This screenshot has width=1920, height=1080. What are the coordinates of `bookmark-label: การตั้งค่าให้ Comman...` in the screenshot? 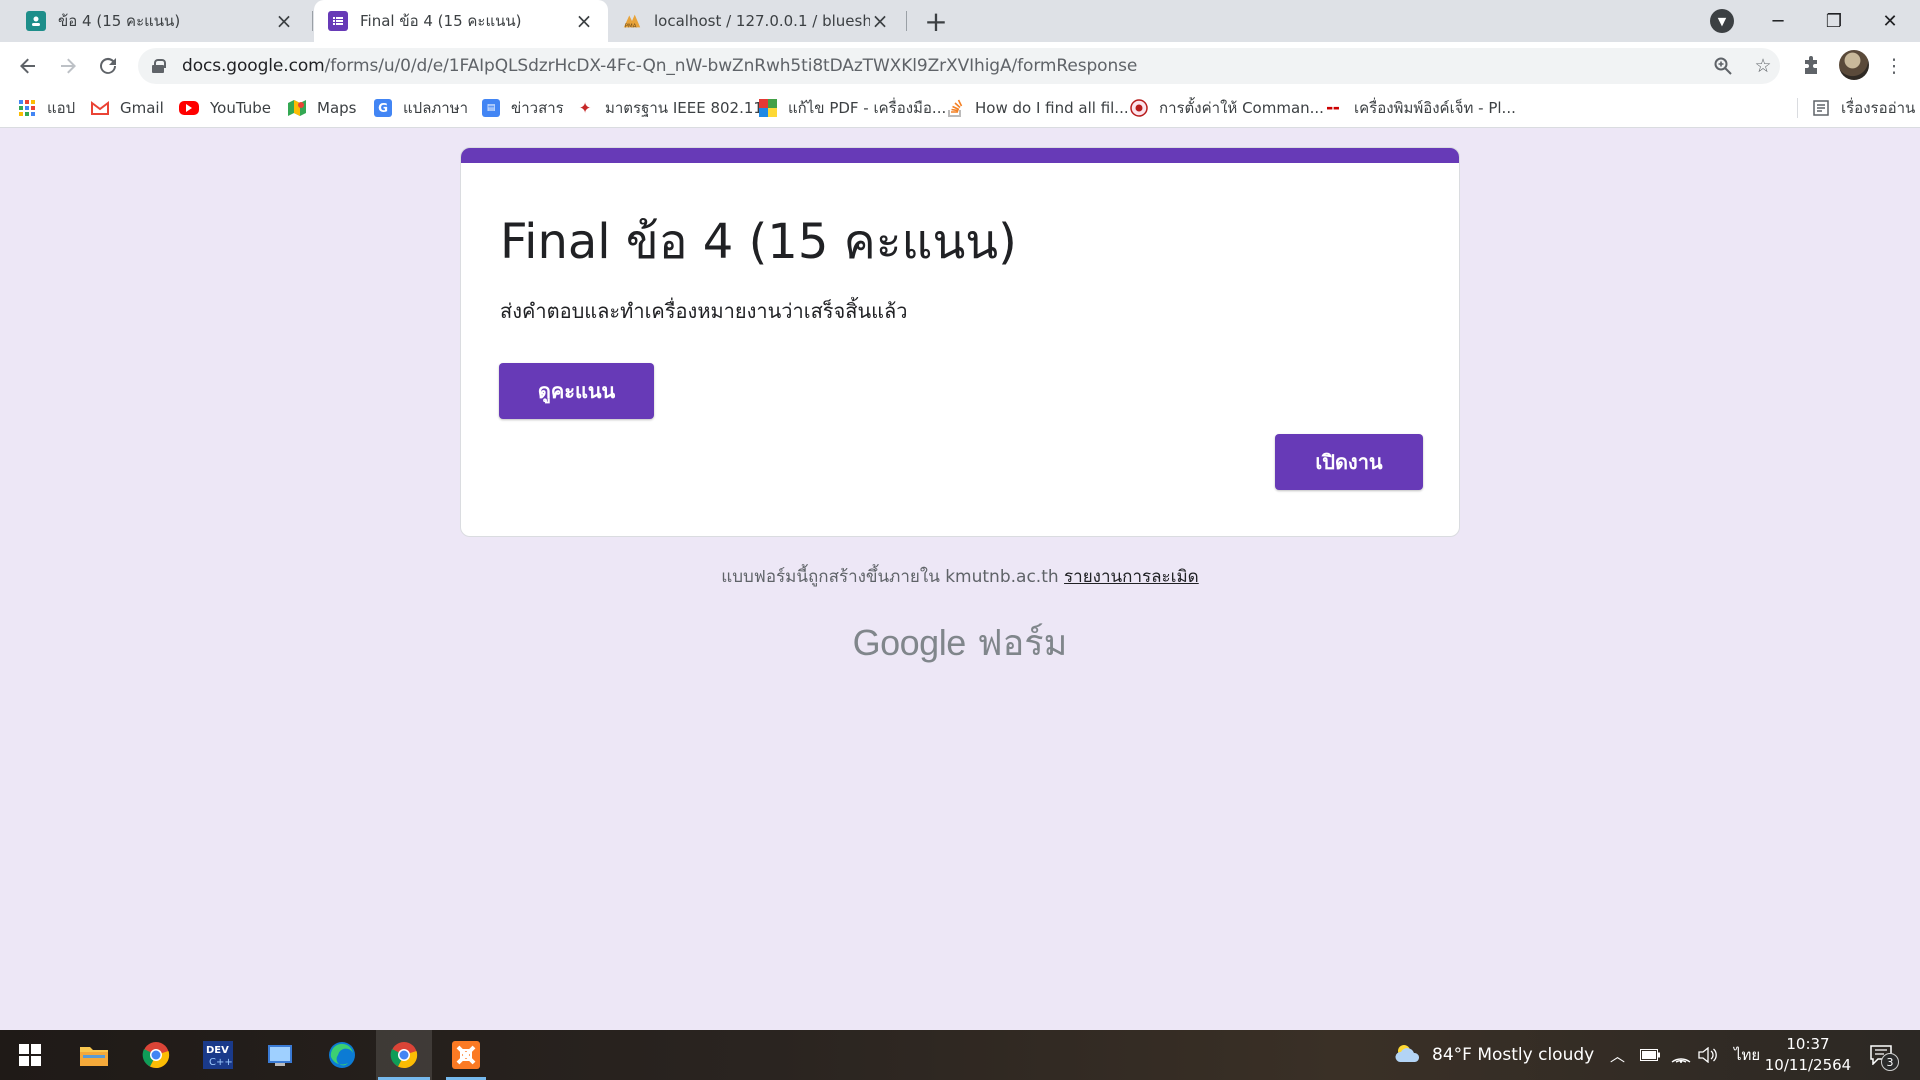 It's located at (1241, 108).